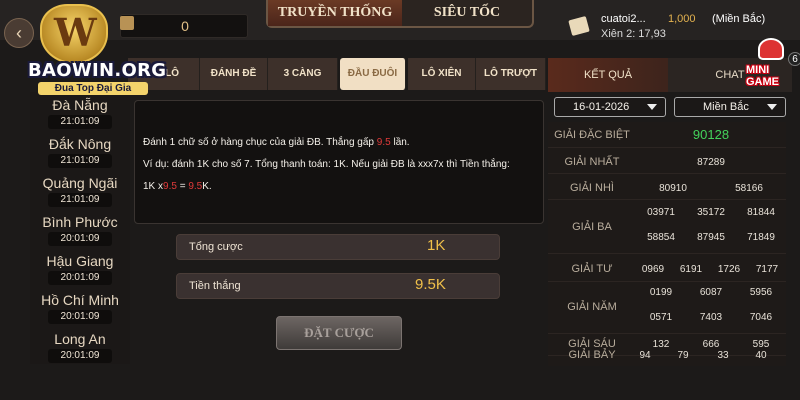  What do you see at coordinates (601, 107) in the screenshot?
I see `date-select-value: 16-01-2026` at bounding box center [601, 107].